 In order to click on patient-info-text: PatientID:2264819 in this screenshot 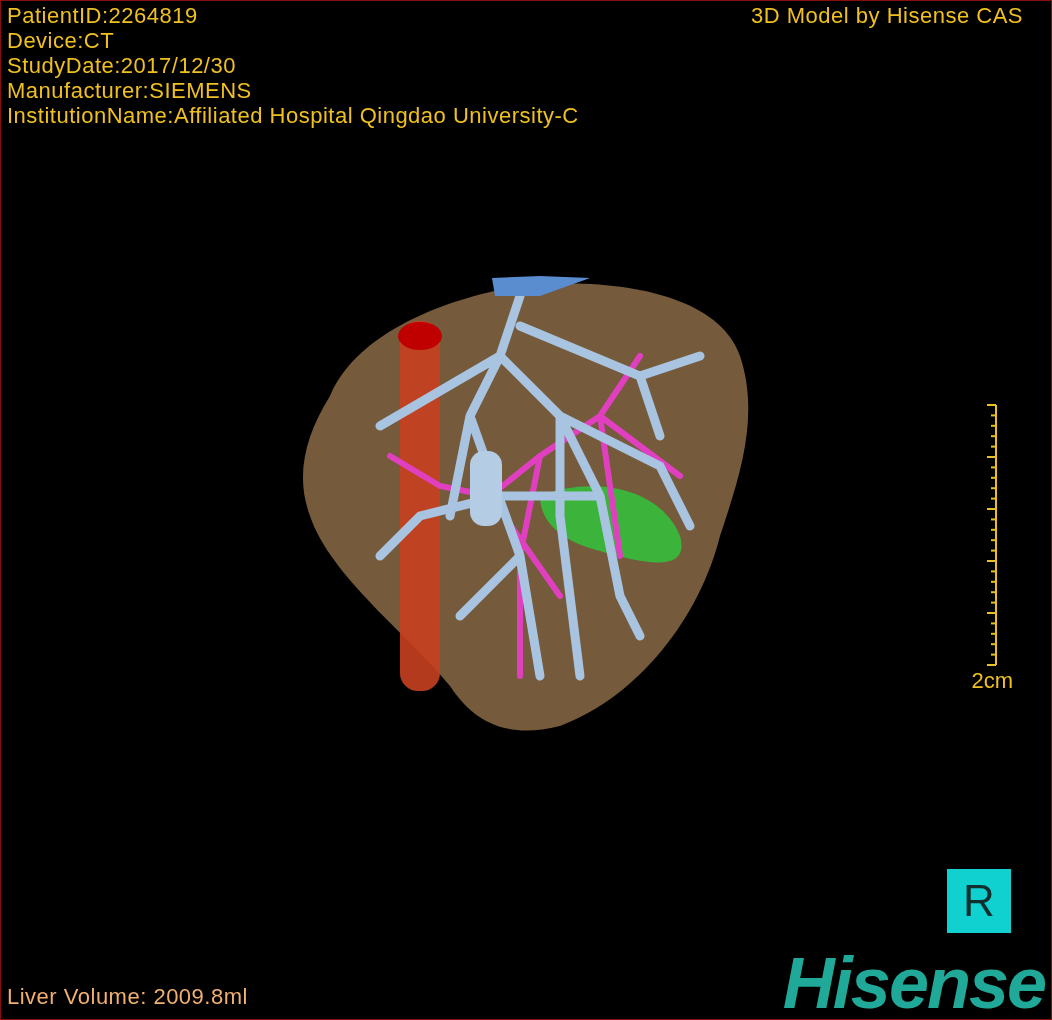, I will do `click(103, 15)`.